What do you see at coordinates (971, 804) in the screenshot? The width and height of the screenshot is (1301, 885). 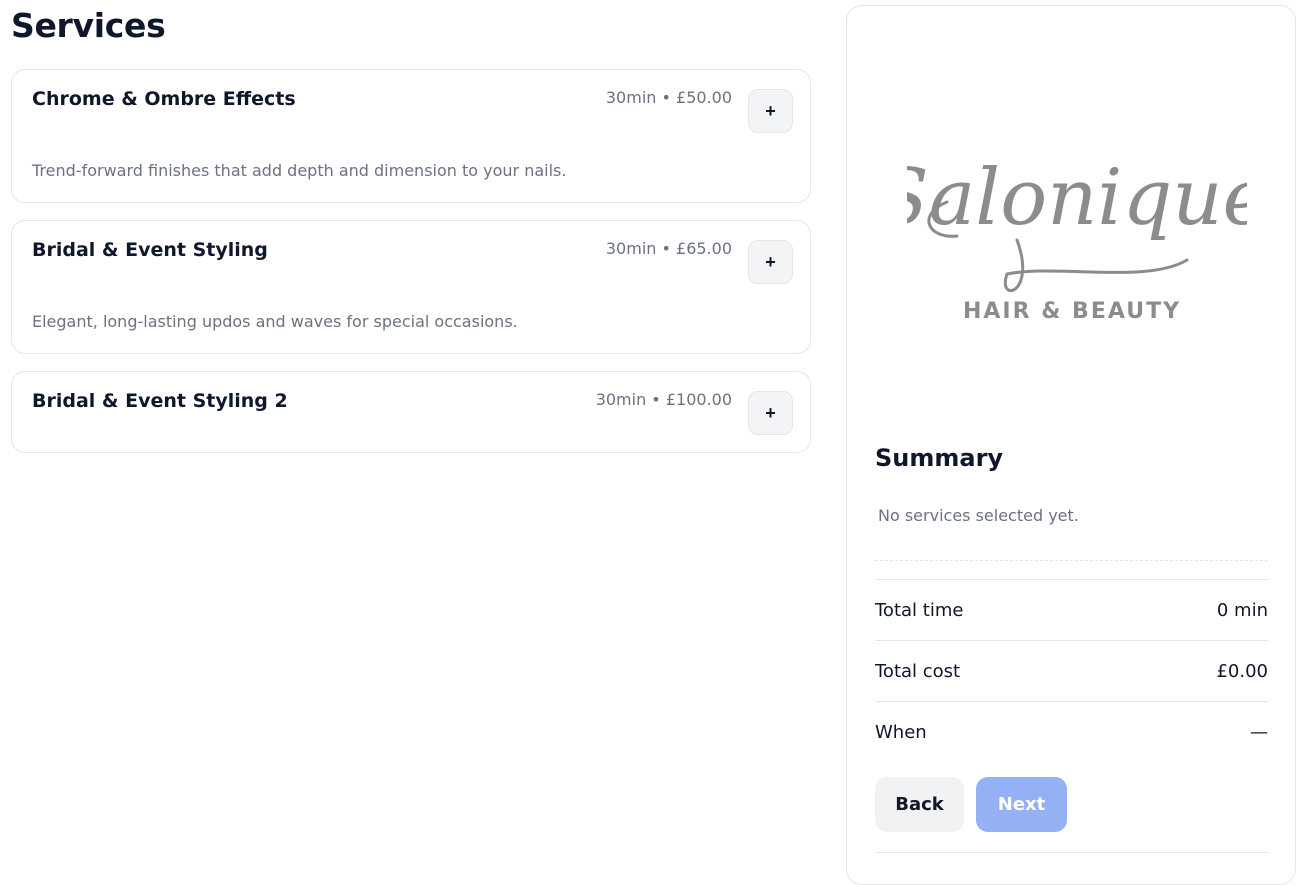 I see `summary-actions: Back Next` at bounding box center [971, 804].